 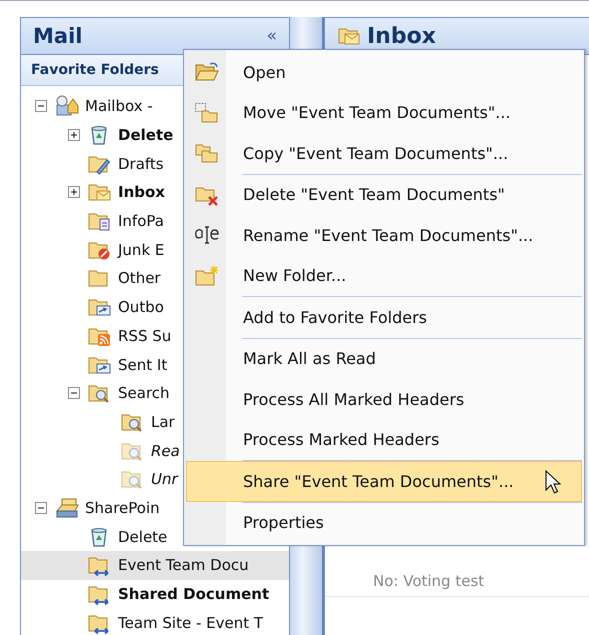 I want to click on message-preview-line: No: Voting test, so click(x=457, y=584).